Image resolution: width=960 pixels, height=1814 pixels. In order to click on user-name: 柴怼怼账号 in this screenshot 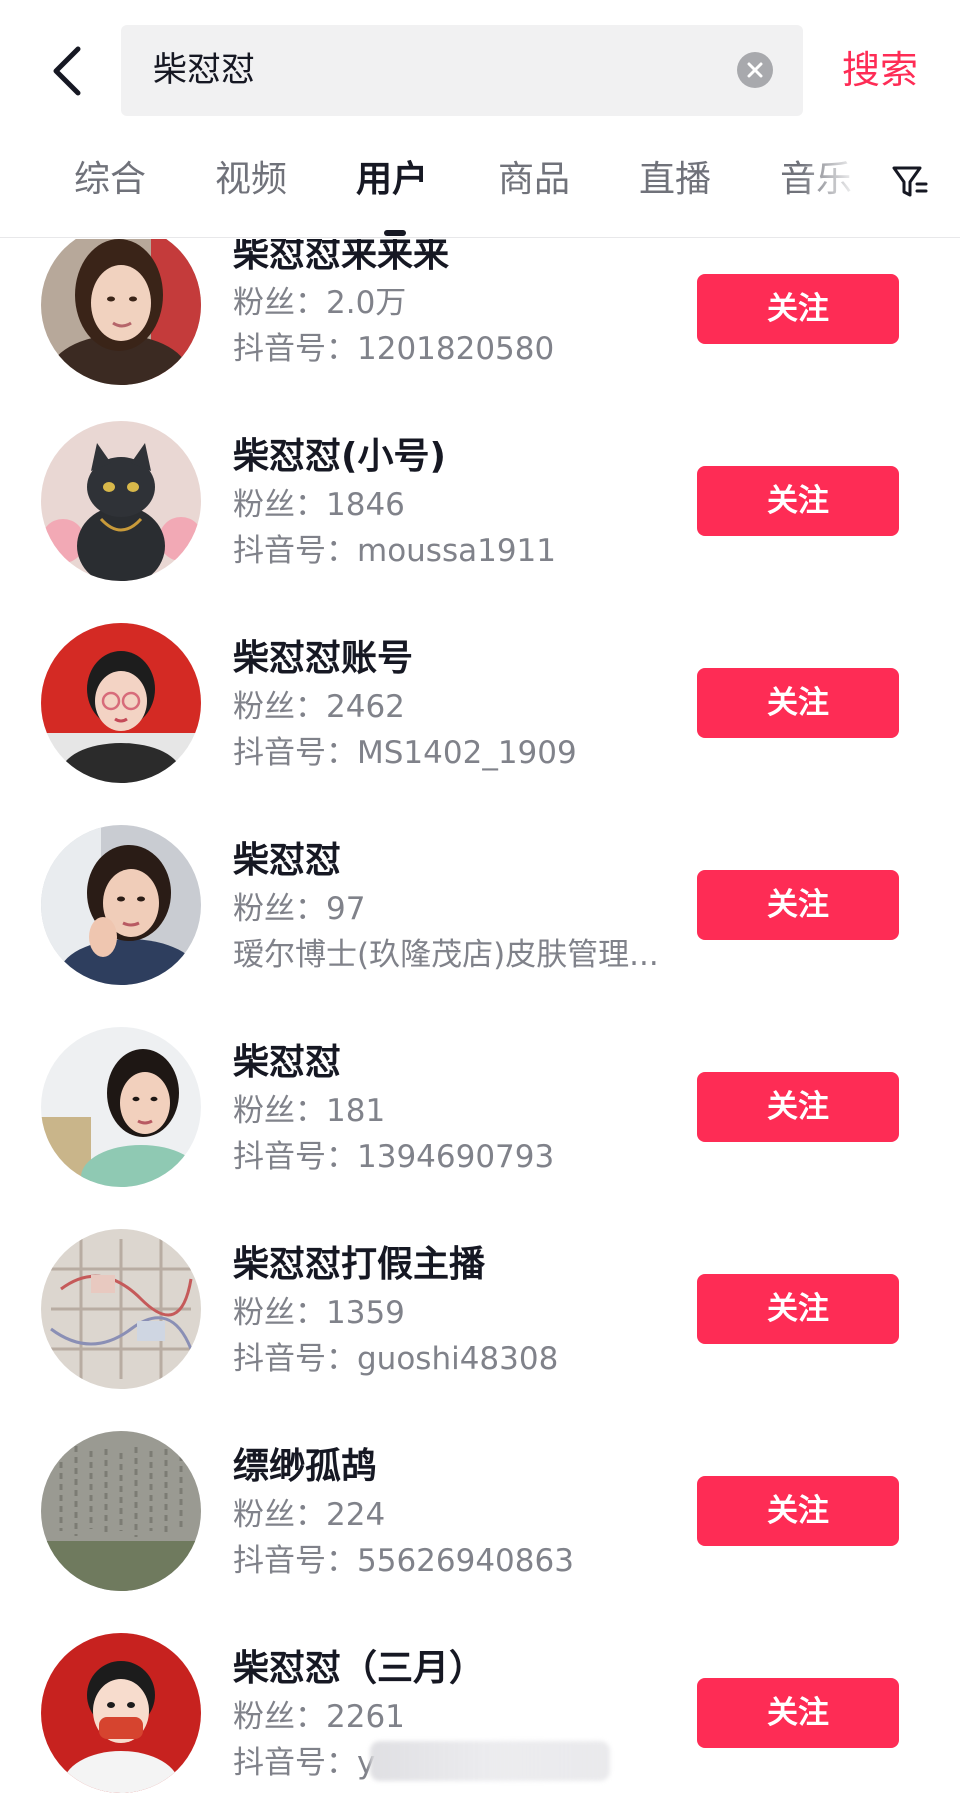, I will do `click(323, 658)`.